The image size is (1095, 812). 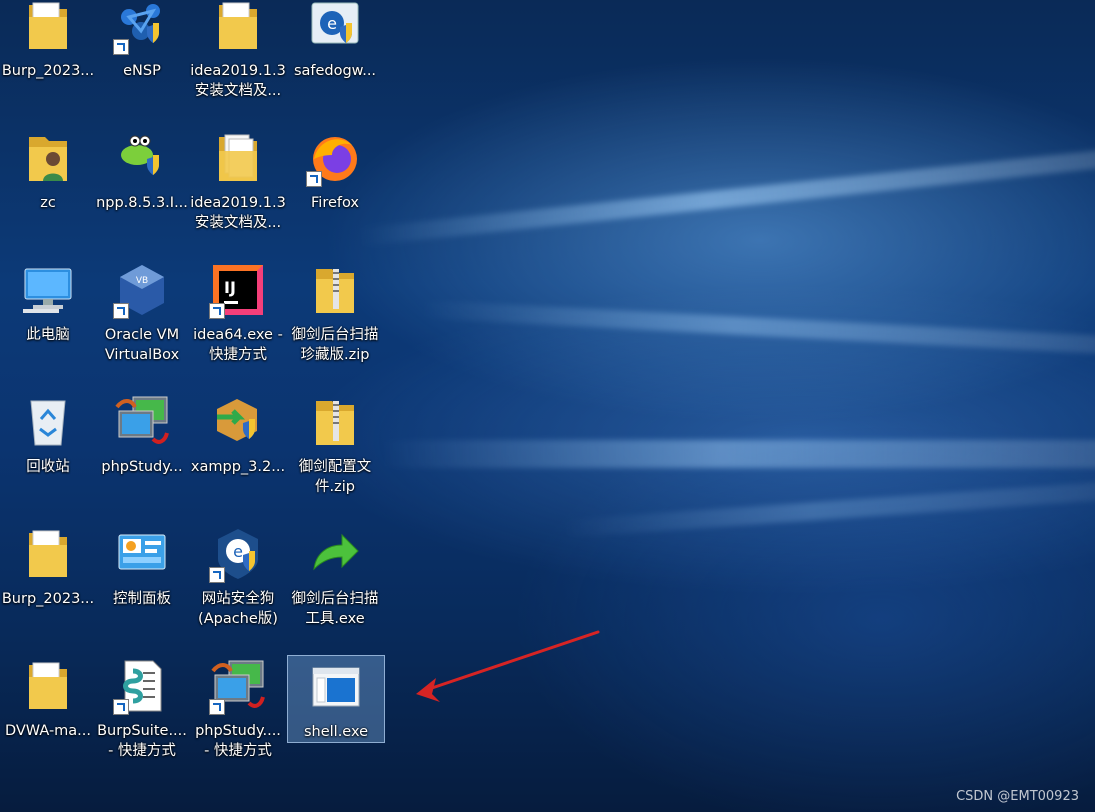 What do you see at coordinates (428, 690) in the screenshot?
I see `annotation-arrow-head` at bounding box center [428, 690].